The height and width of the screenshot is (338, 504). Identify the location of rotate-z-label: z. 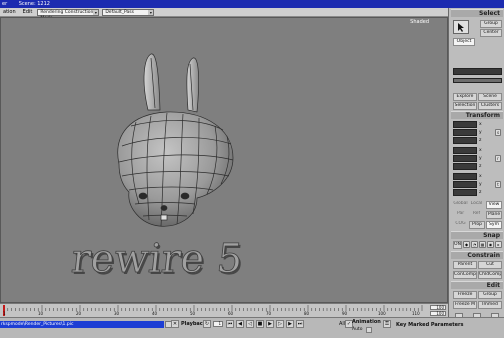
(480, 166).